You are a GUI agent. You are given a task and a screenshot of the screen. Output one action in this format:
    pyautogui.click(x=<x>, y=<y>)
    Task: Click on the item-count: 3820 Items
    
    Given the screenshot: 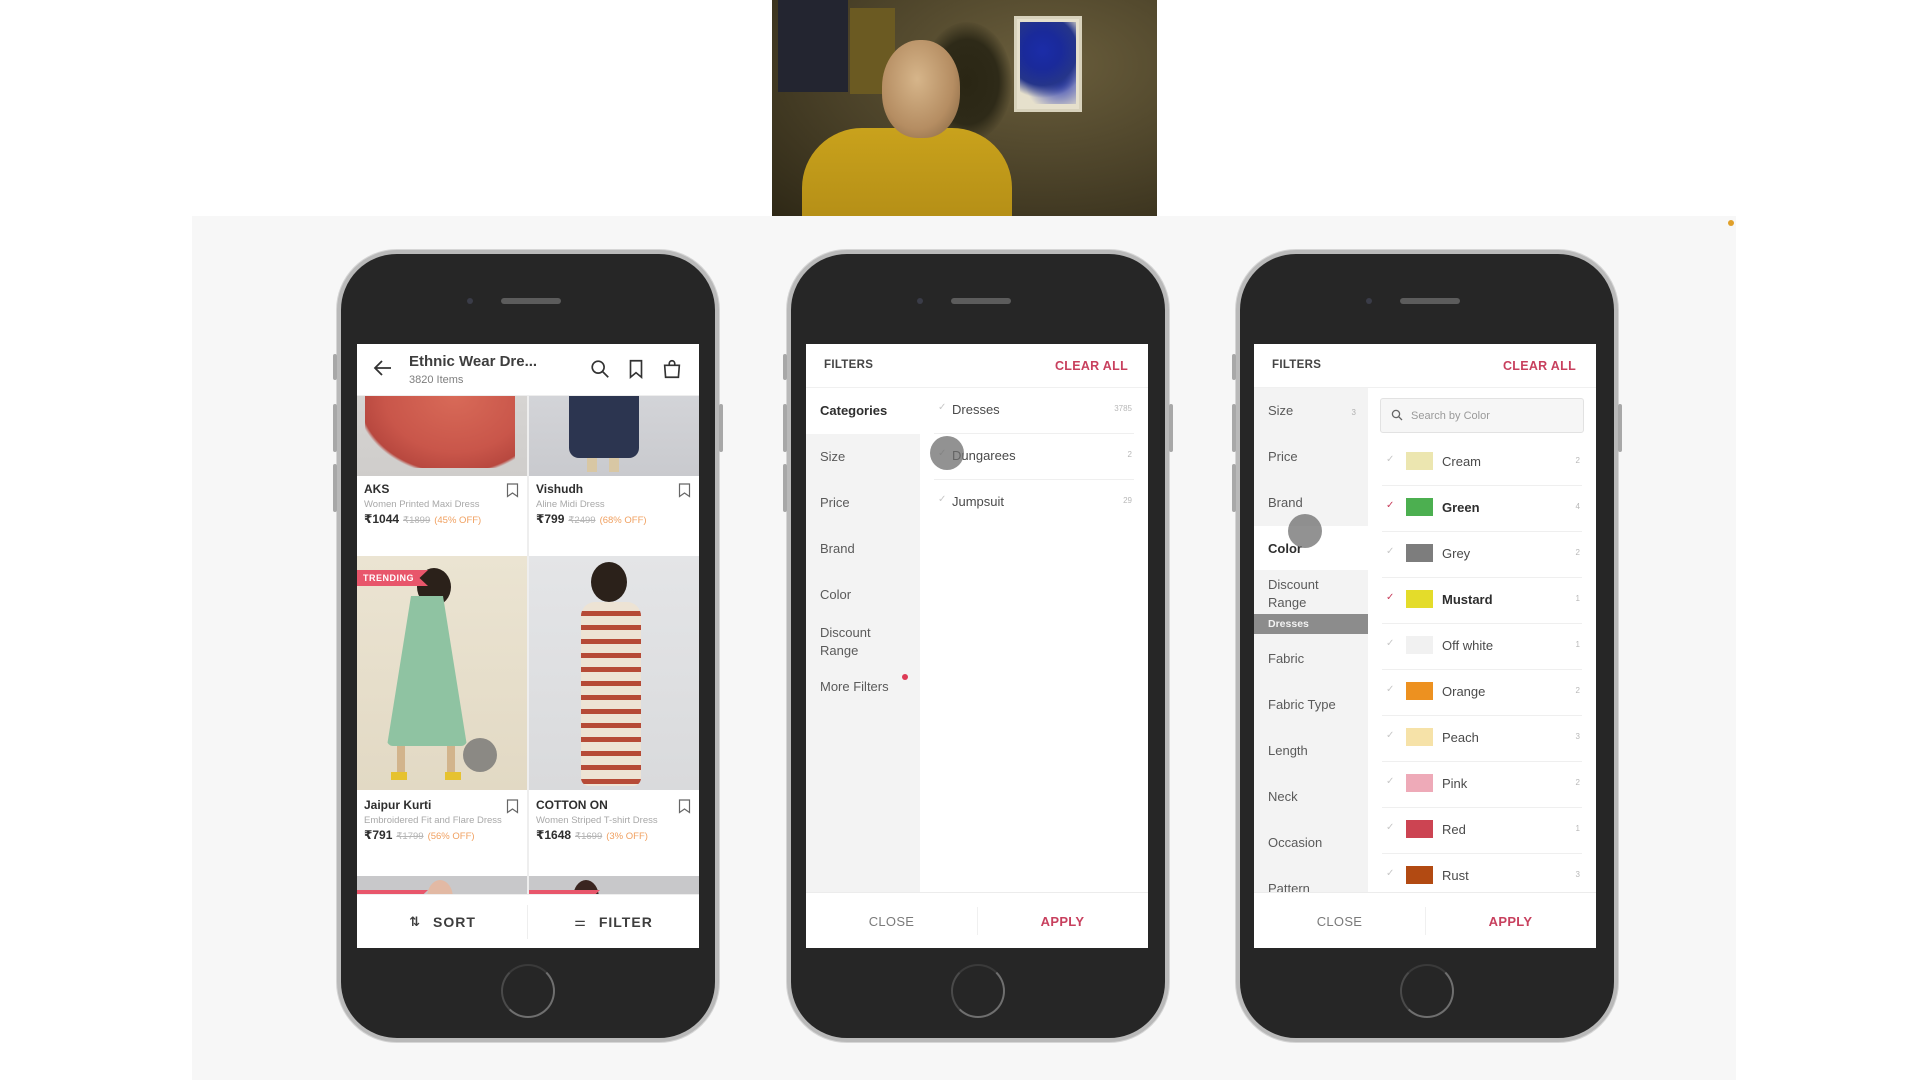 What is the action you would take?
    pyautogui.click(x=436, y=380)
    